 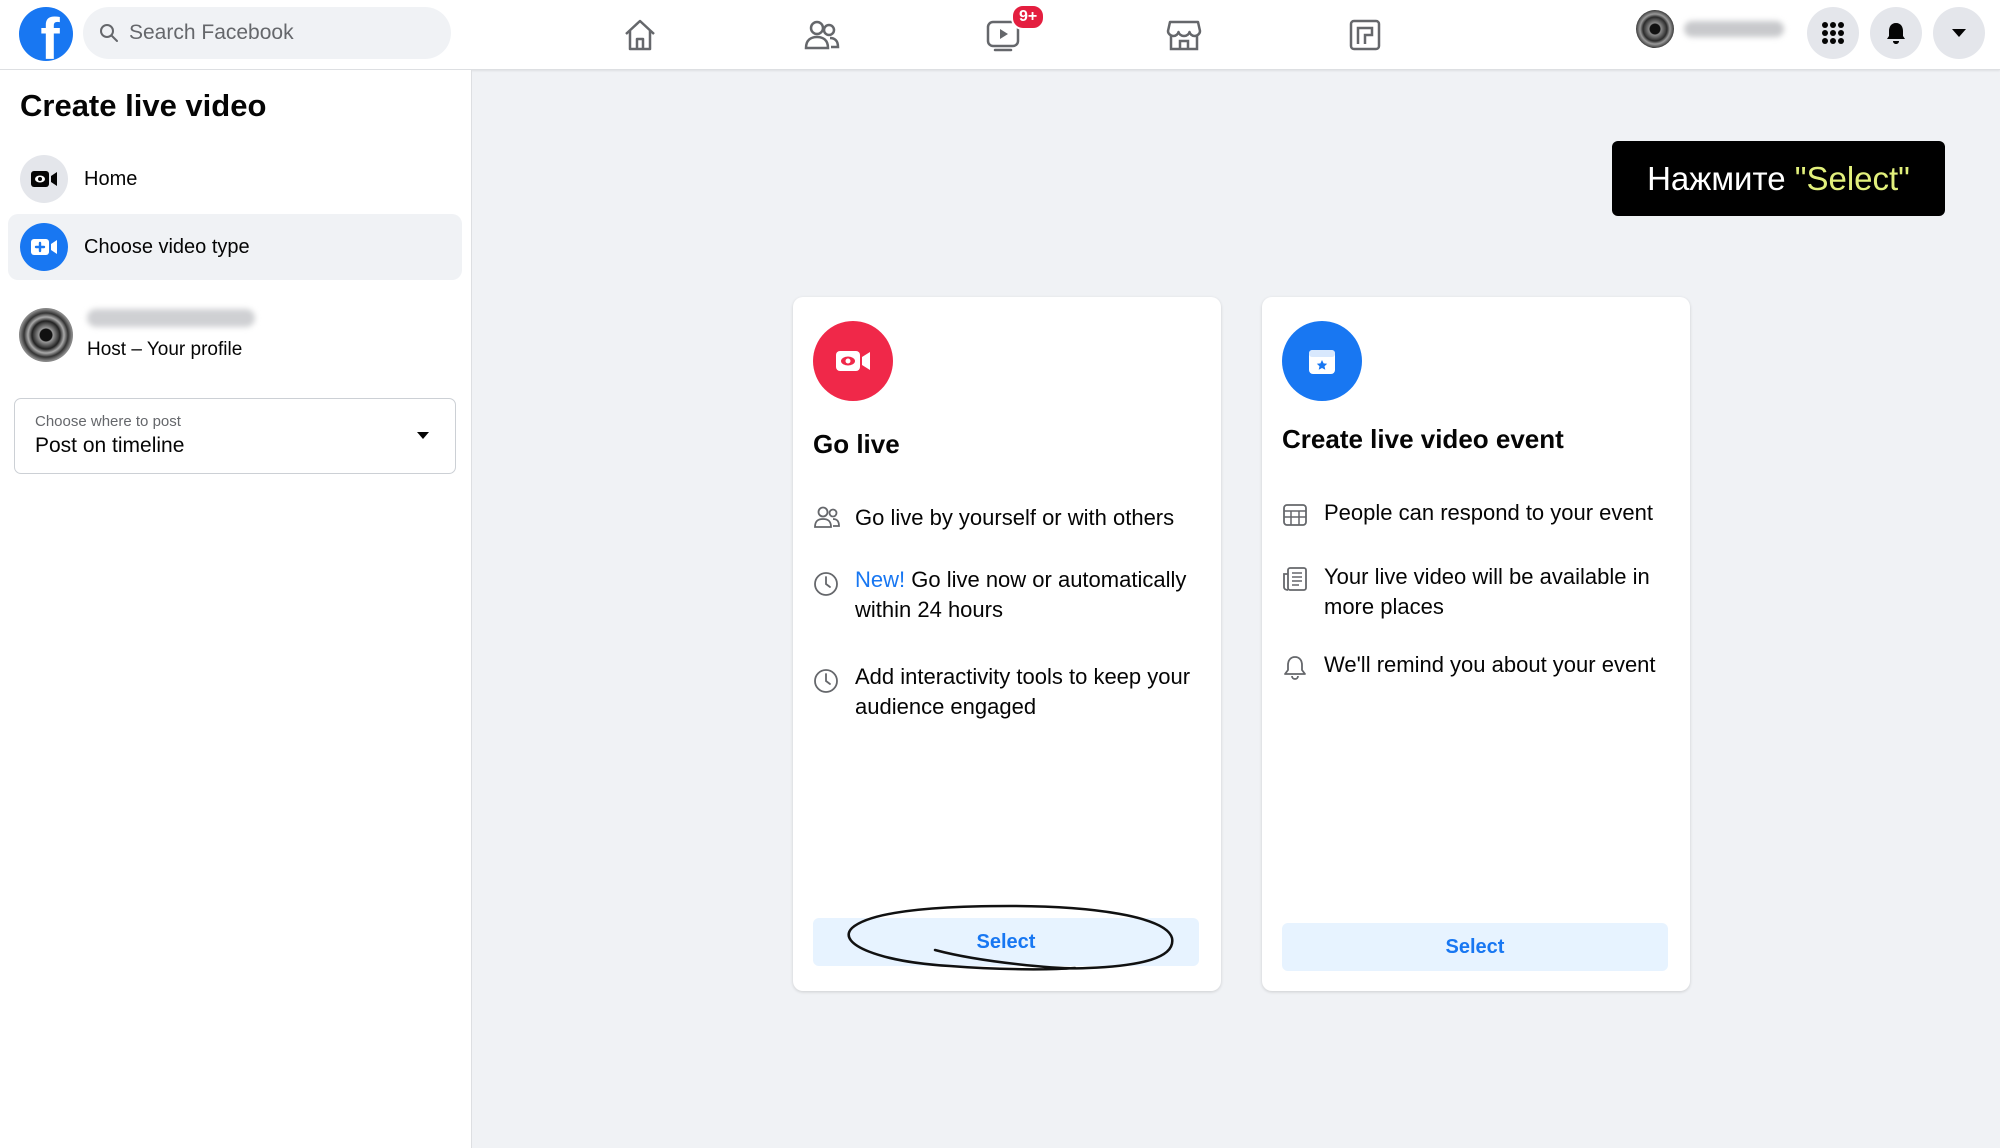 What do you see at coordinates (1734, 29) in the screenshot?
I see `profile-name-blurred` at bounding box center [1734, 29].